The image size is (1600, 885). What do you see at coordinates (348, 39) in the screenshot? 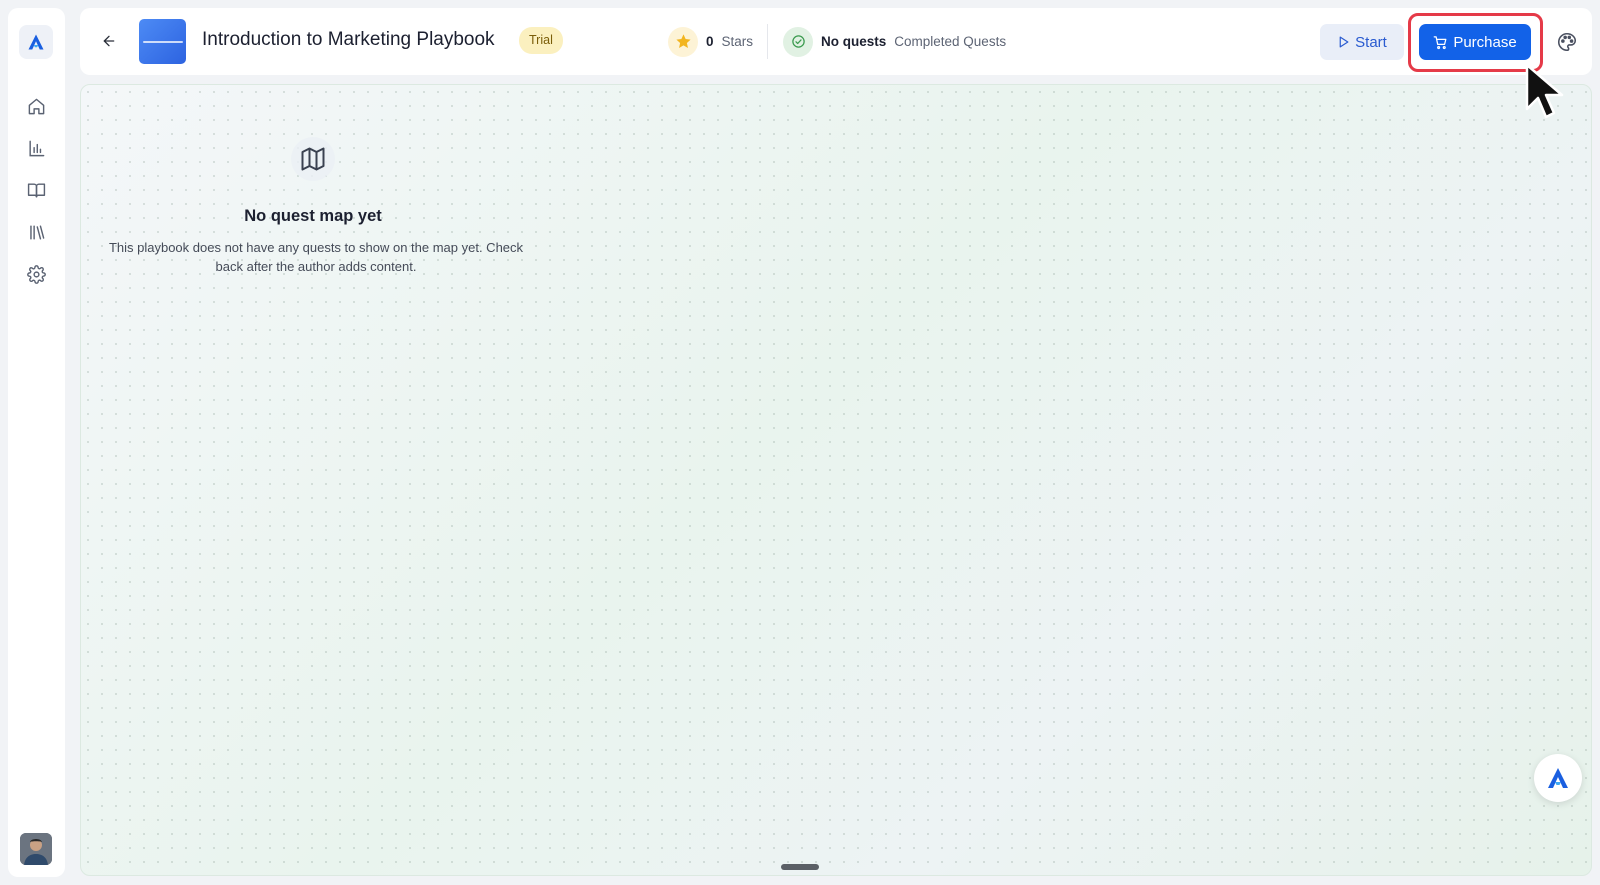
I see `page-title: Introduction to Marketing Playbook` at bounding box center [348, 39].